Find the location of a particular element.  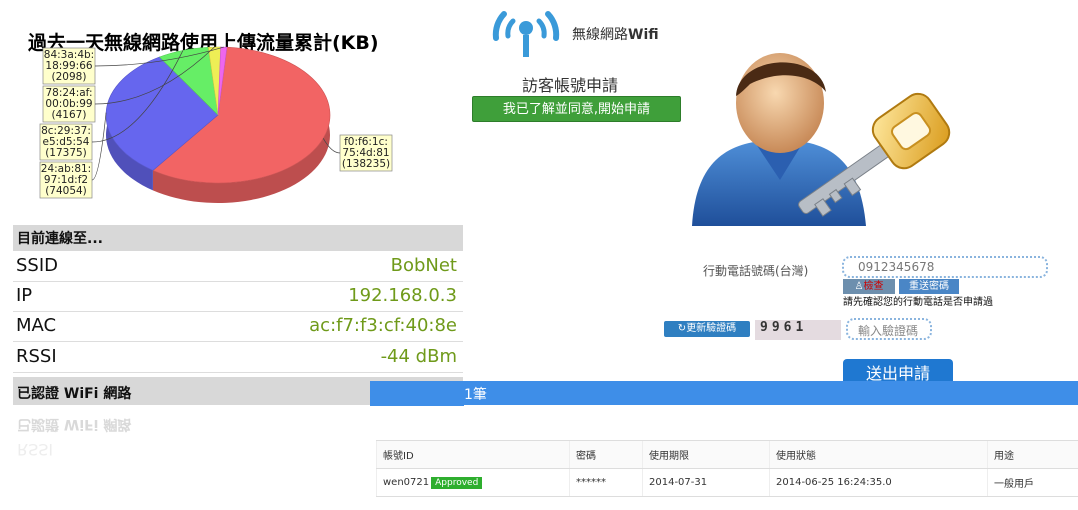

rssi-label: RSSI is located at coordinates (36, 356).